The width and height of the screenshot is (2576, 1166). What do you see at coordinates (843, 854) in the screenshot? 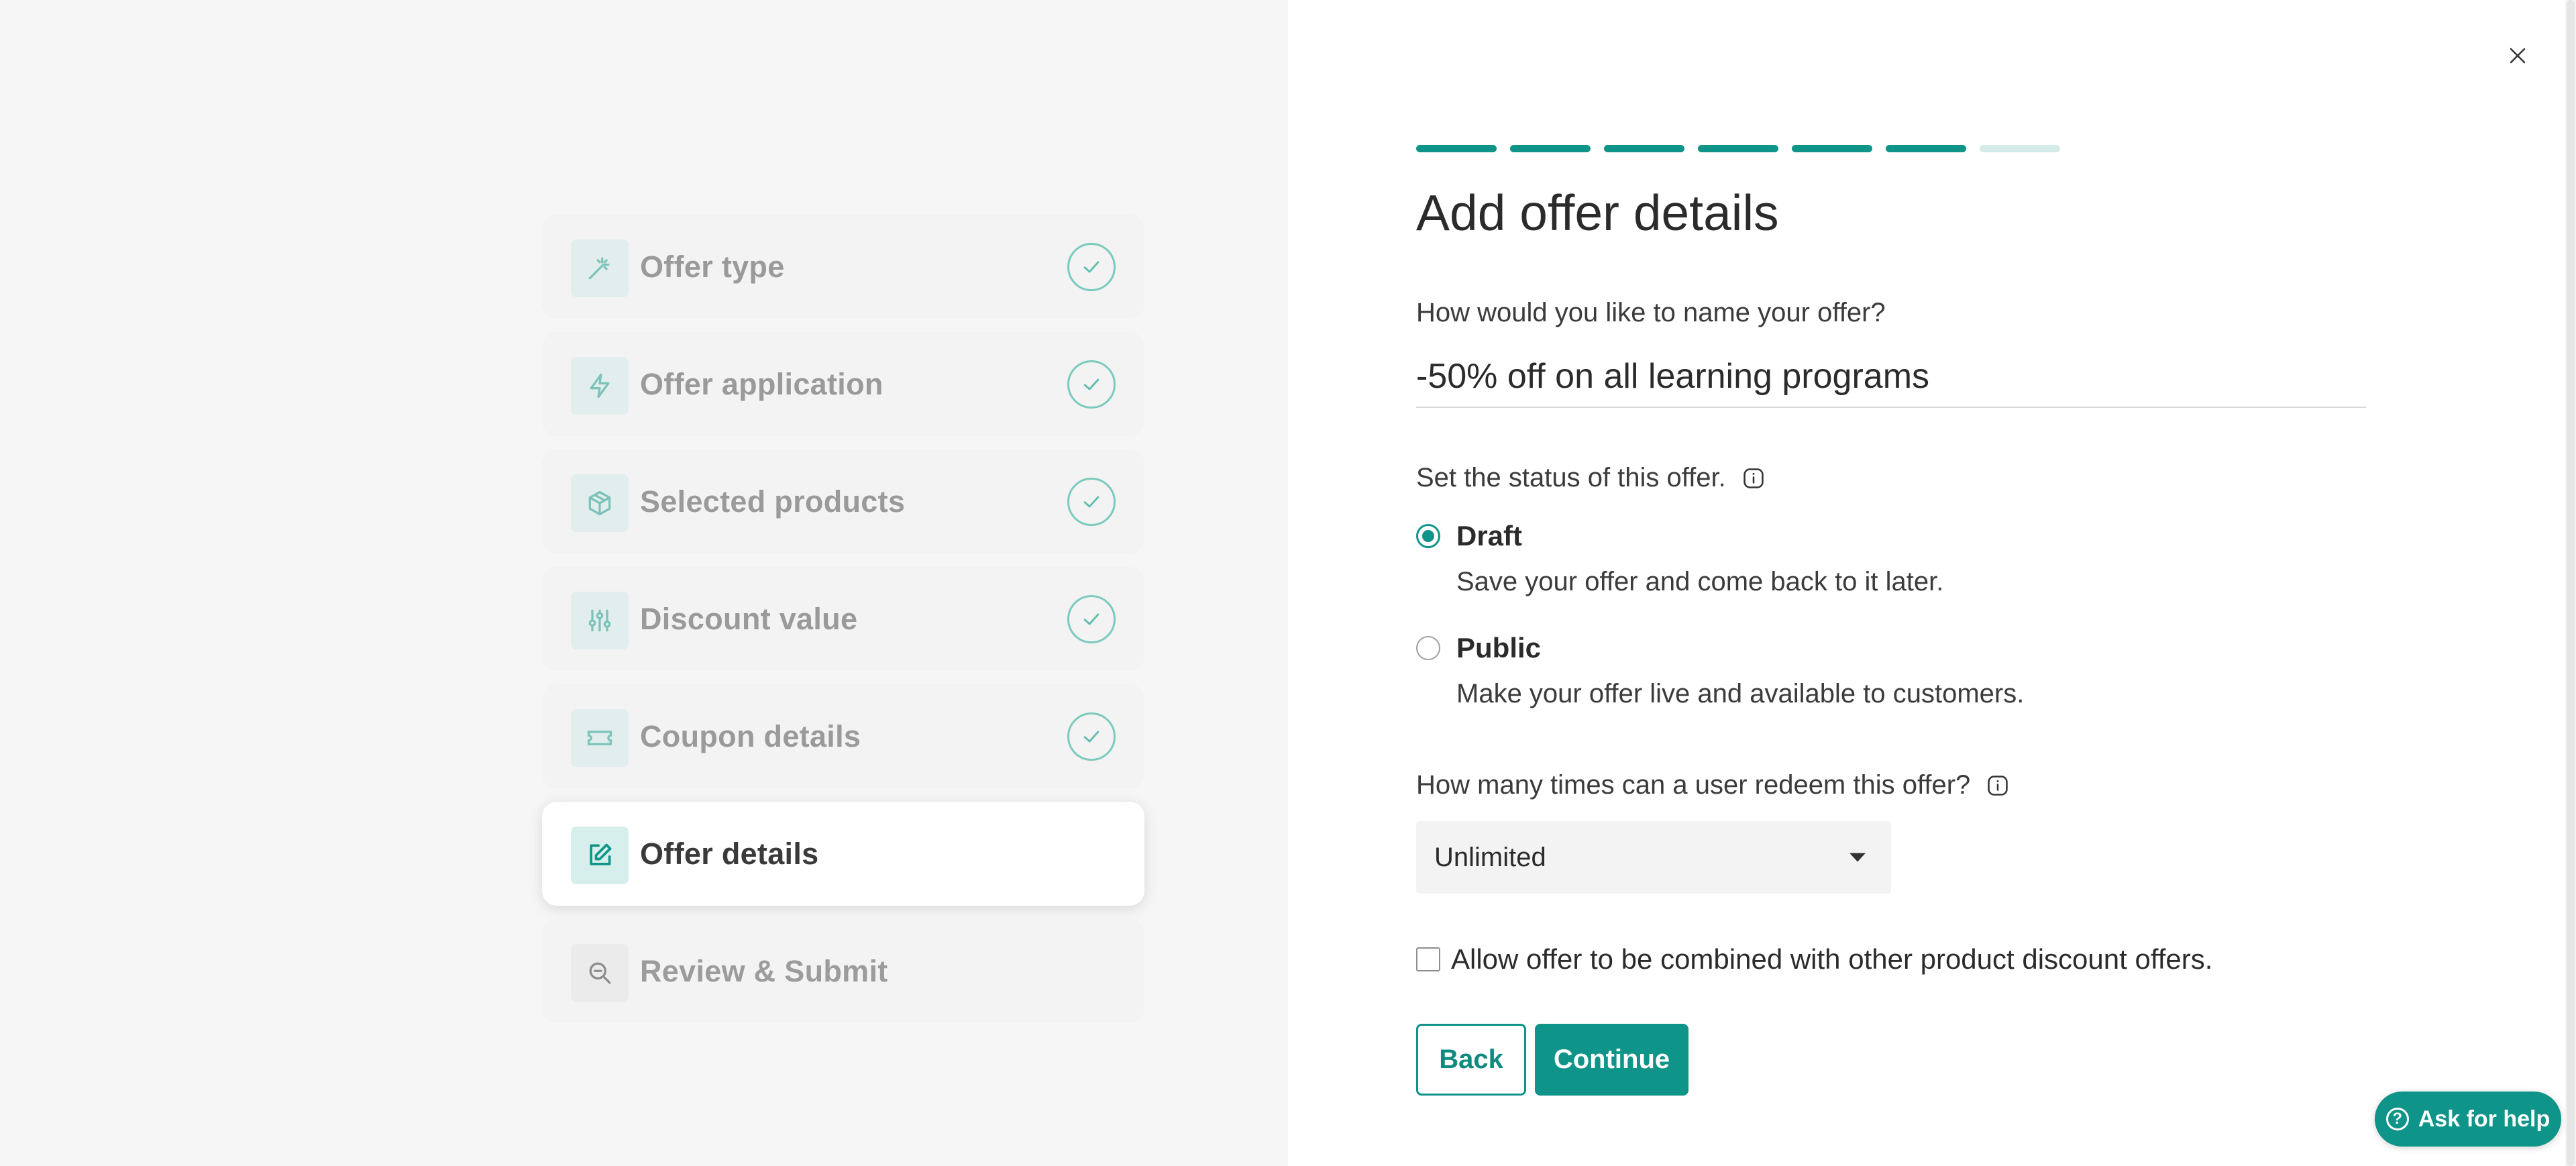
I see `step-offer-details: Offer details` at bounding box center [843, 854].